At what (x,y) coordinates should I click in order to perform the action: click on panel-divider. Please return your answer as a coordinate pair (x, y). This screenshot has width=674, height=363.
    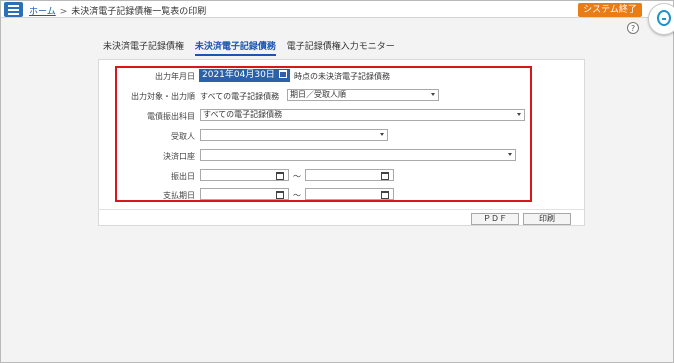
    Looking at the image, I should click on (341, 209).